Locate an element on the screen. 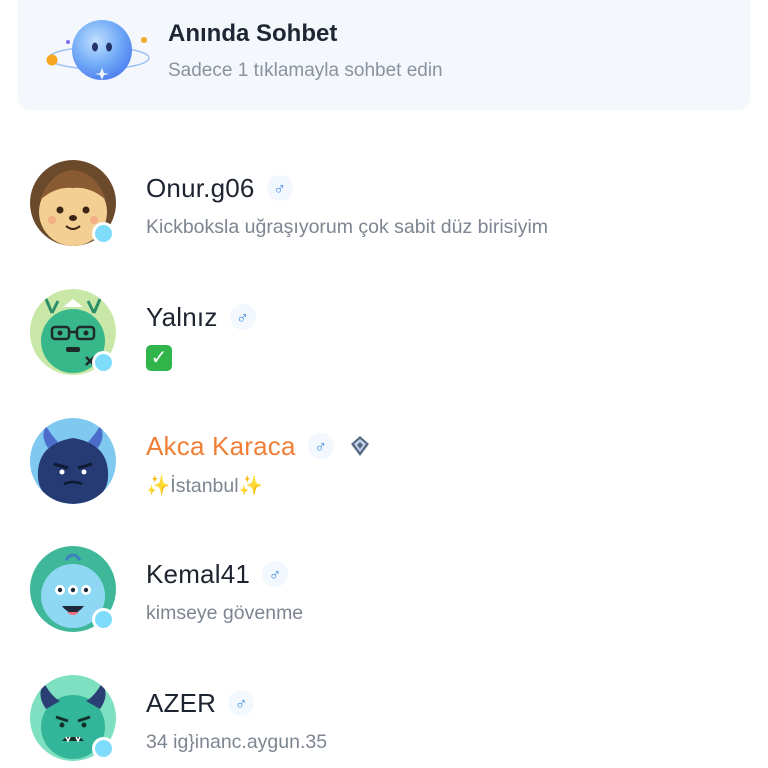 The image size is (768, 768). check-mark-emoji-icon: ✓ is located at coordinates (159, 358).